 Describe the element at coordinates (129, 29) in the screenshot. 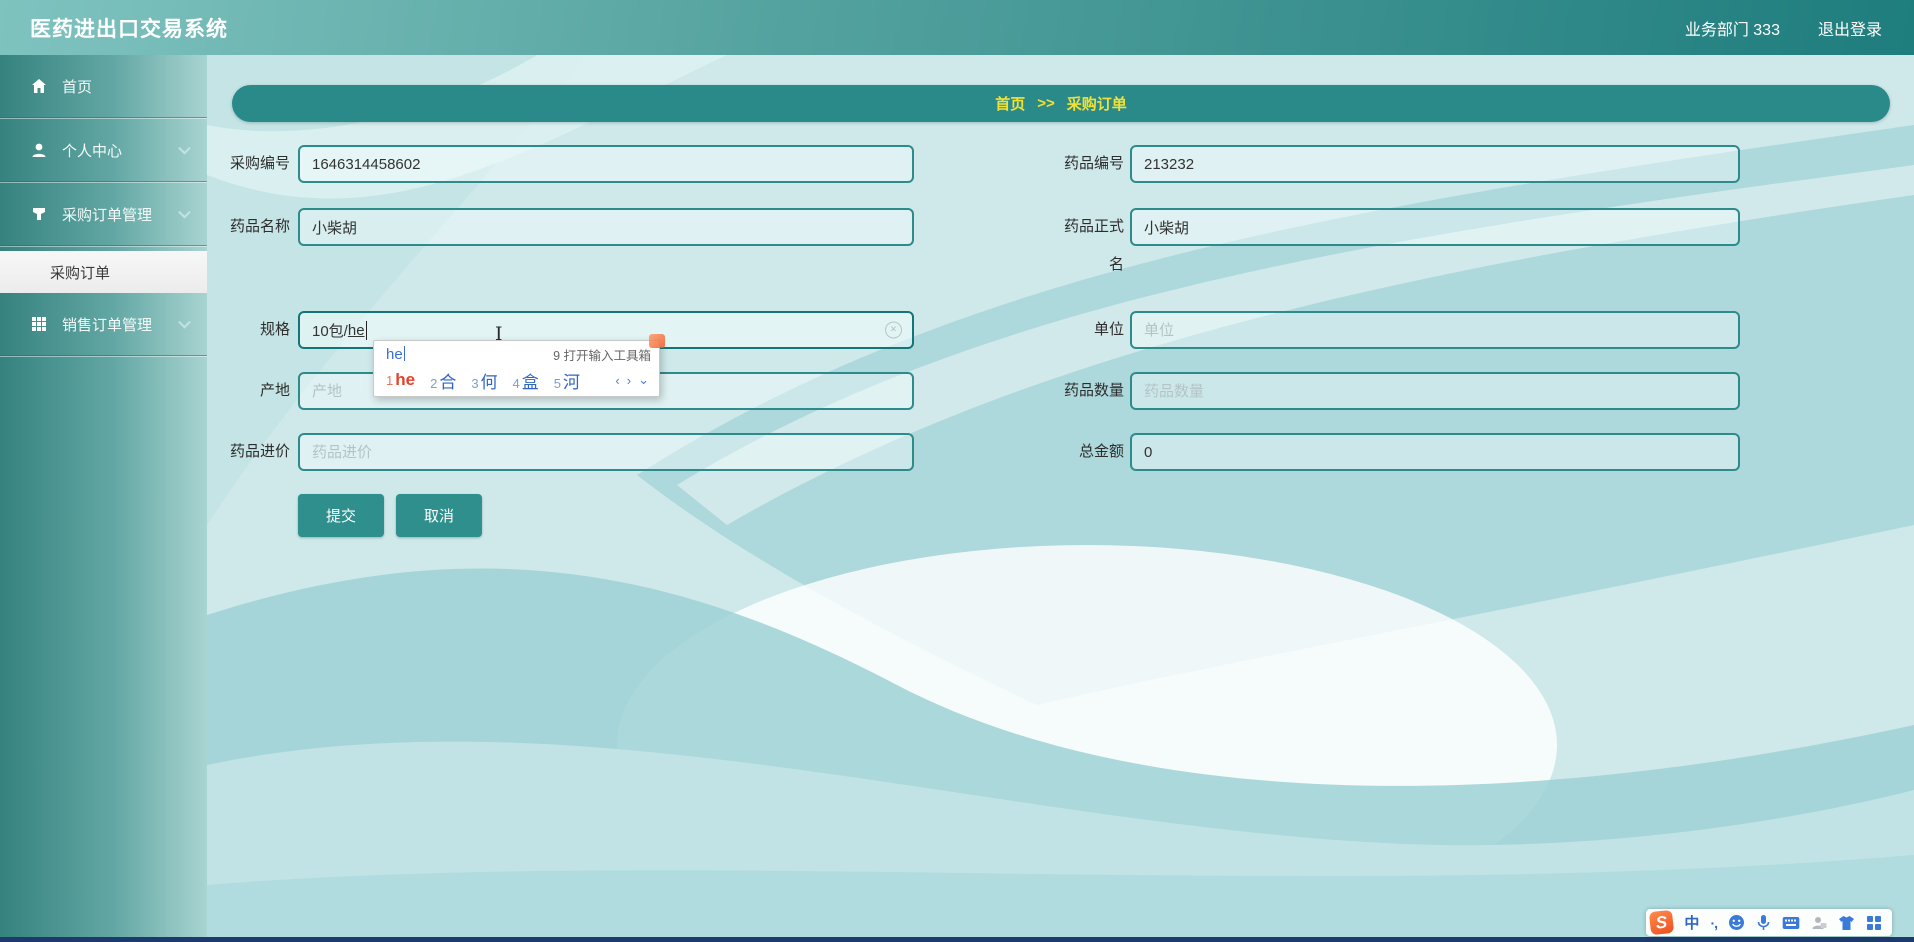

I see `app-title: 医药进出口交易系统` at that location.